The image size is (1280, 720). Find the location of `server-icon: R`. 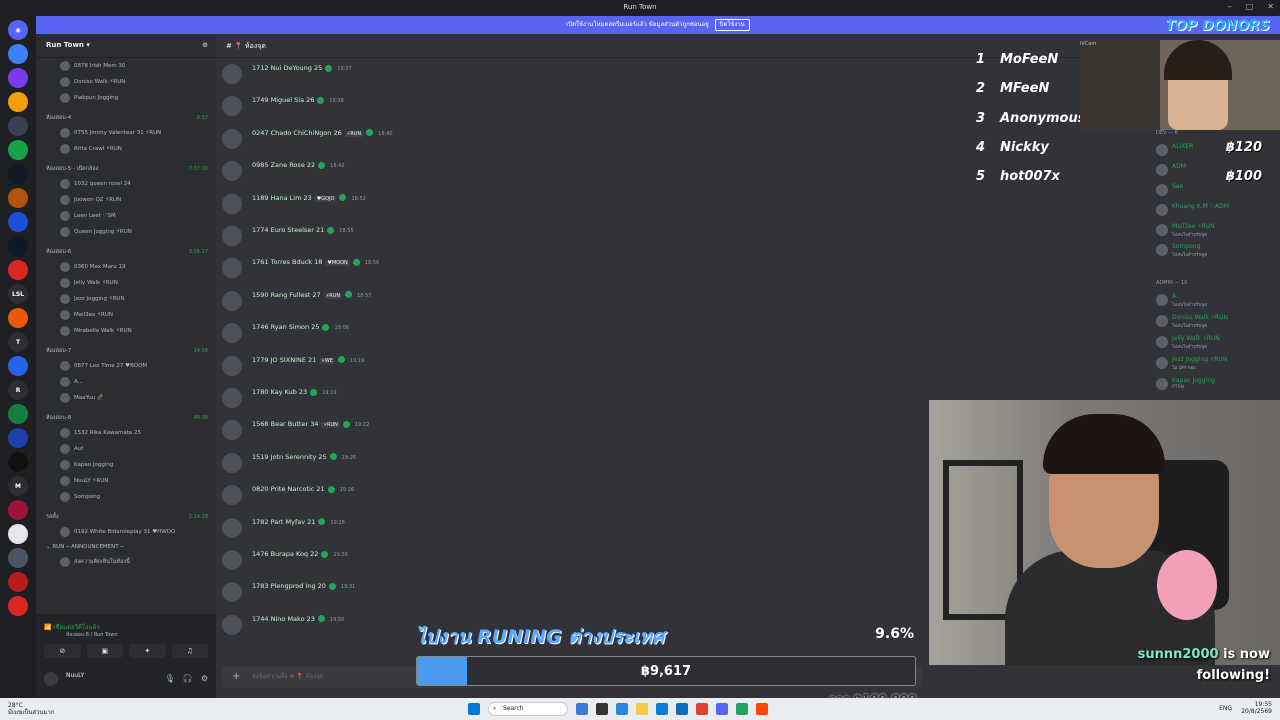

server-icon: R is located at coordinates (18, 390).